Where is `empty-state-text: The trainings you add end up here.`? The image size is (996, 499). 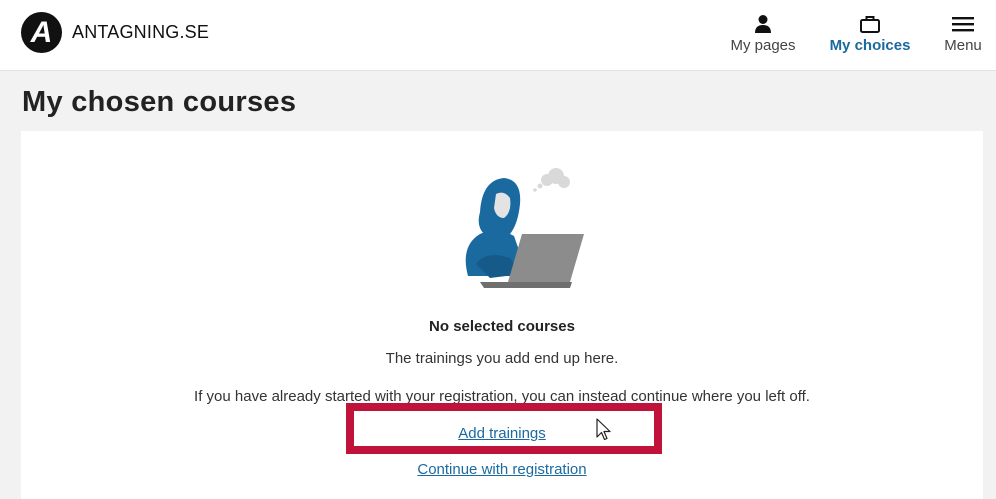 empty-state-text: The trainings you add end up here. is located at coordinates (502, 358).